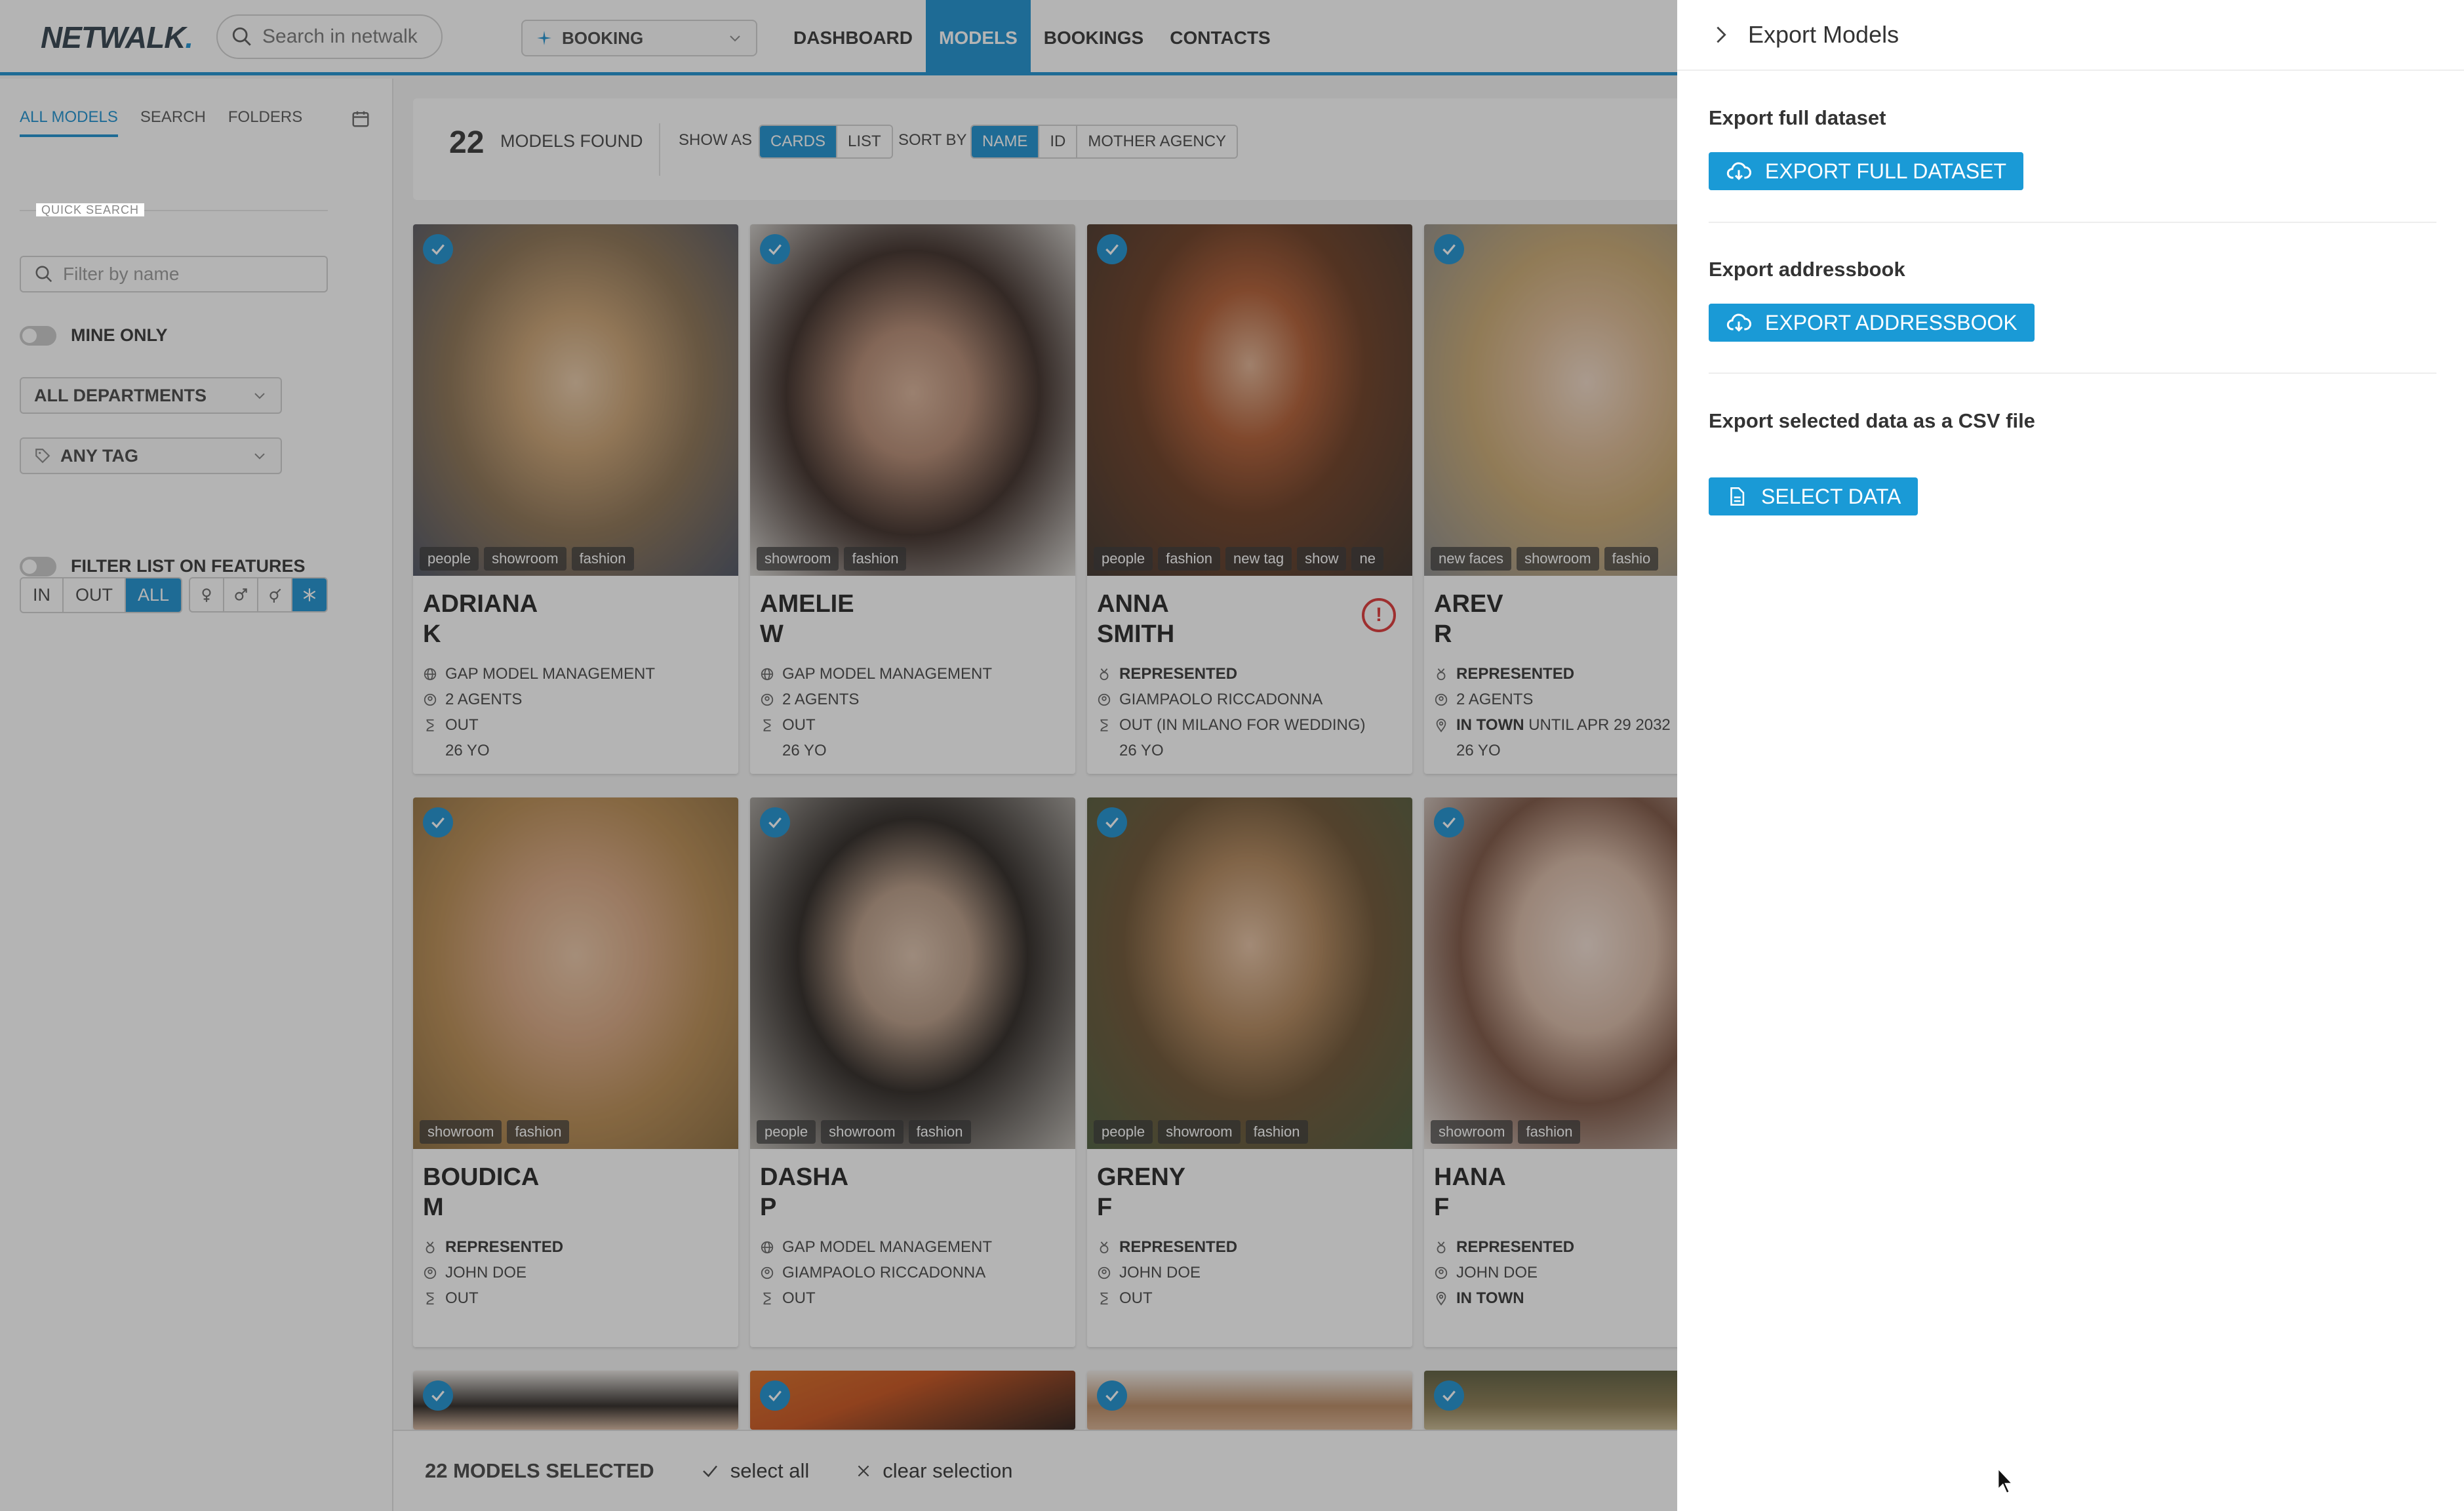 Image resolution: width=2464 pixels, height=1511 pixels. I want to click on select-data-button: SELECT DATA, so click(1813, 496).